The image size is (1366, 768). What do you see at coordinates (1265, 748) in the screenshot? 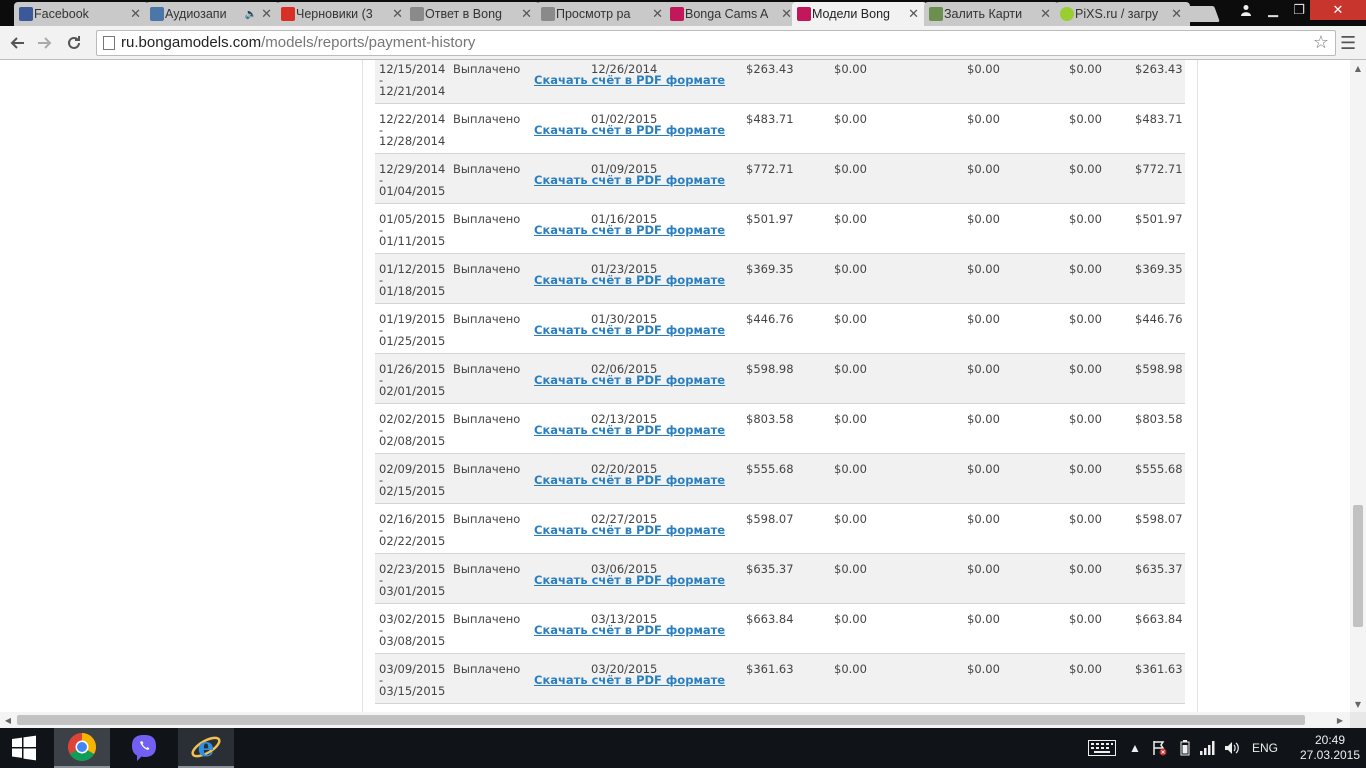
I see `input-language: ENG` at bounding box center [1265, 748].